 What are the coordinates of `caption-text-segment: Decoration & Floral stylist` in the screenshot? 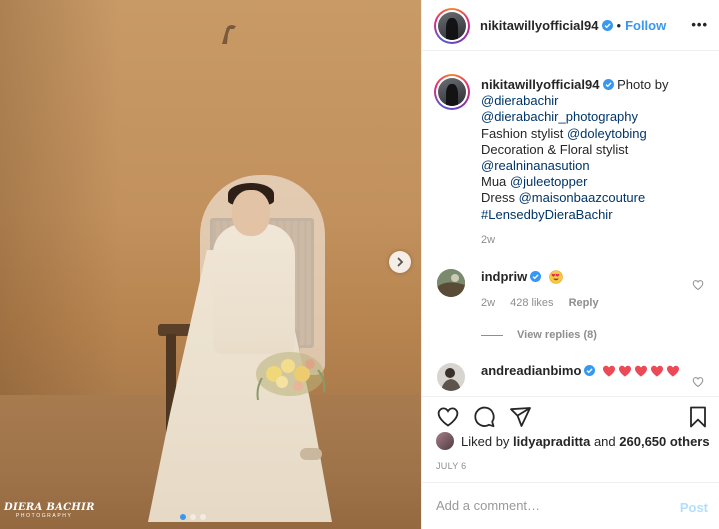 It's located at (555, 149).